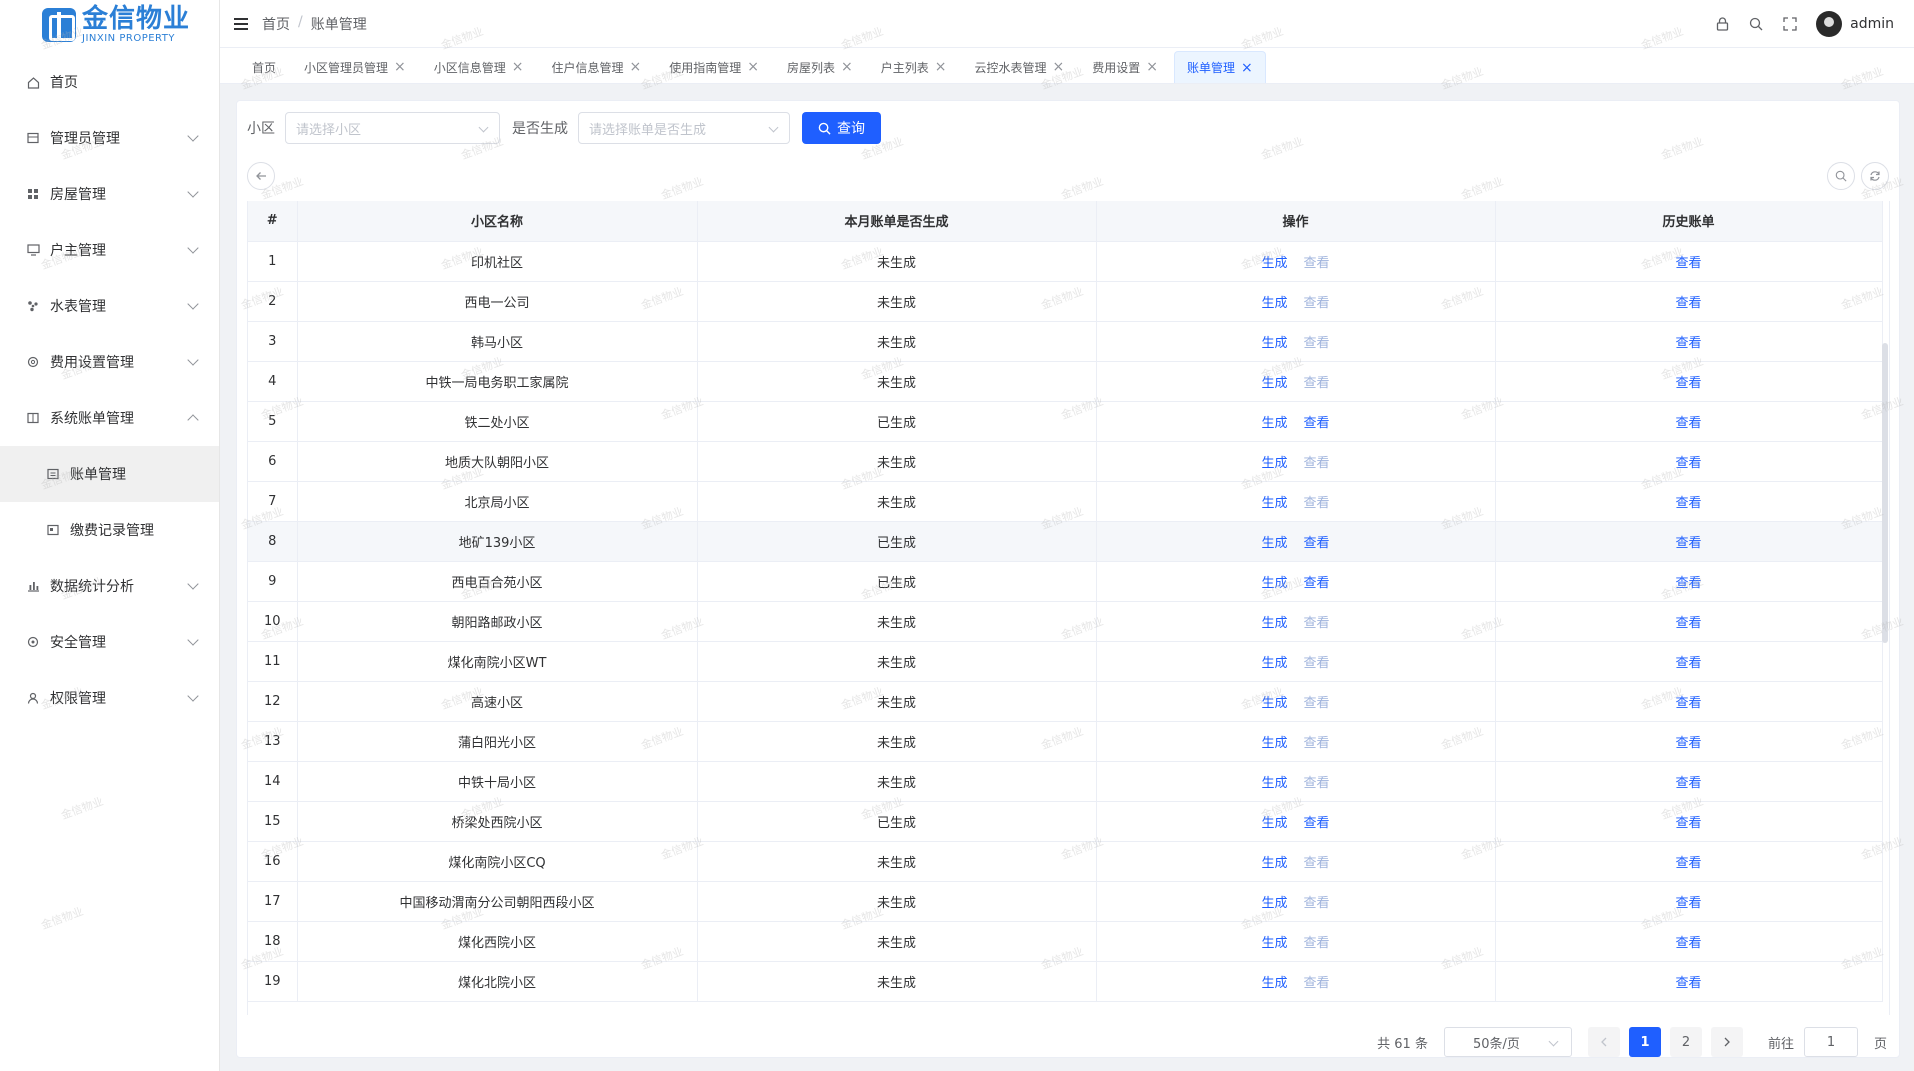 The image size is (1914, 1071). What do you see at coordinates (109, 82) in the screenshot?
I see `sidebar-item-0: 首页` at bounding box center [109, 82].